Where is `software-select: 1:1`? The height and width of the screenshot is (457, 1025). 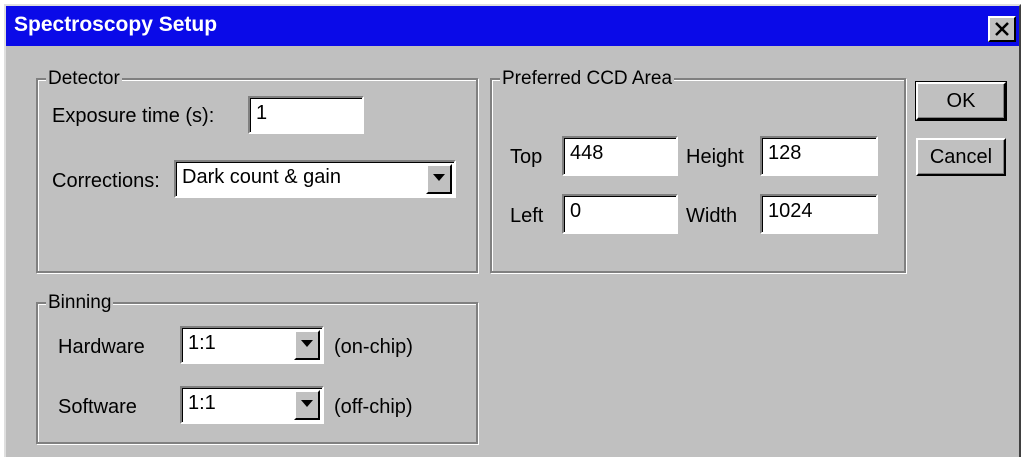
software-select: 1:1 is located at coordinates (252, 405).